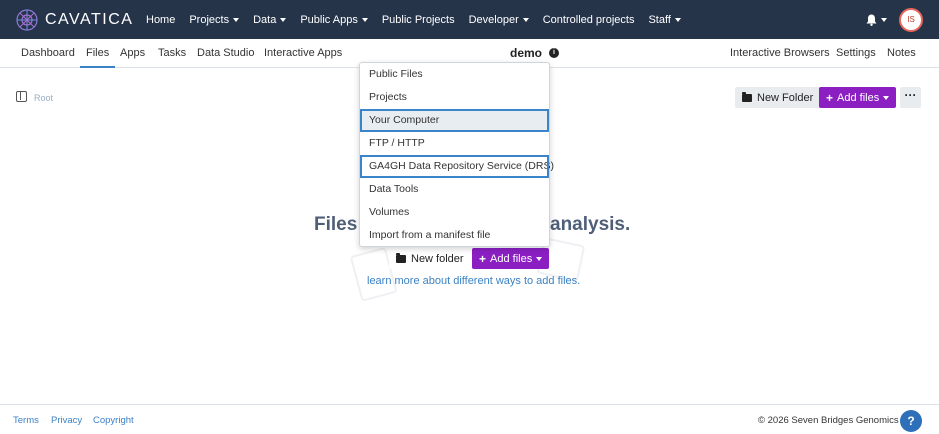 The height and width of the screenshot is (434, 939). Describe the element at coordinates (303, 53) in the screenshot. I see `tab-interactive-apps: Interactive Apps` at that location.